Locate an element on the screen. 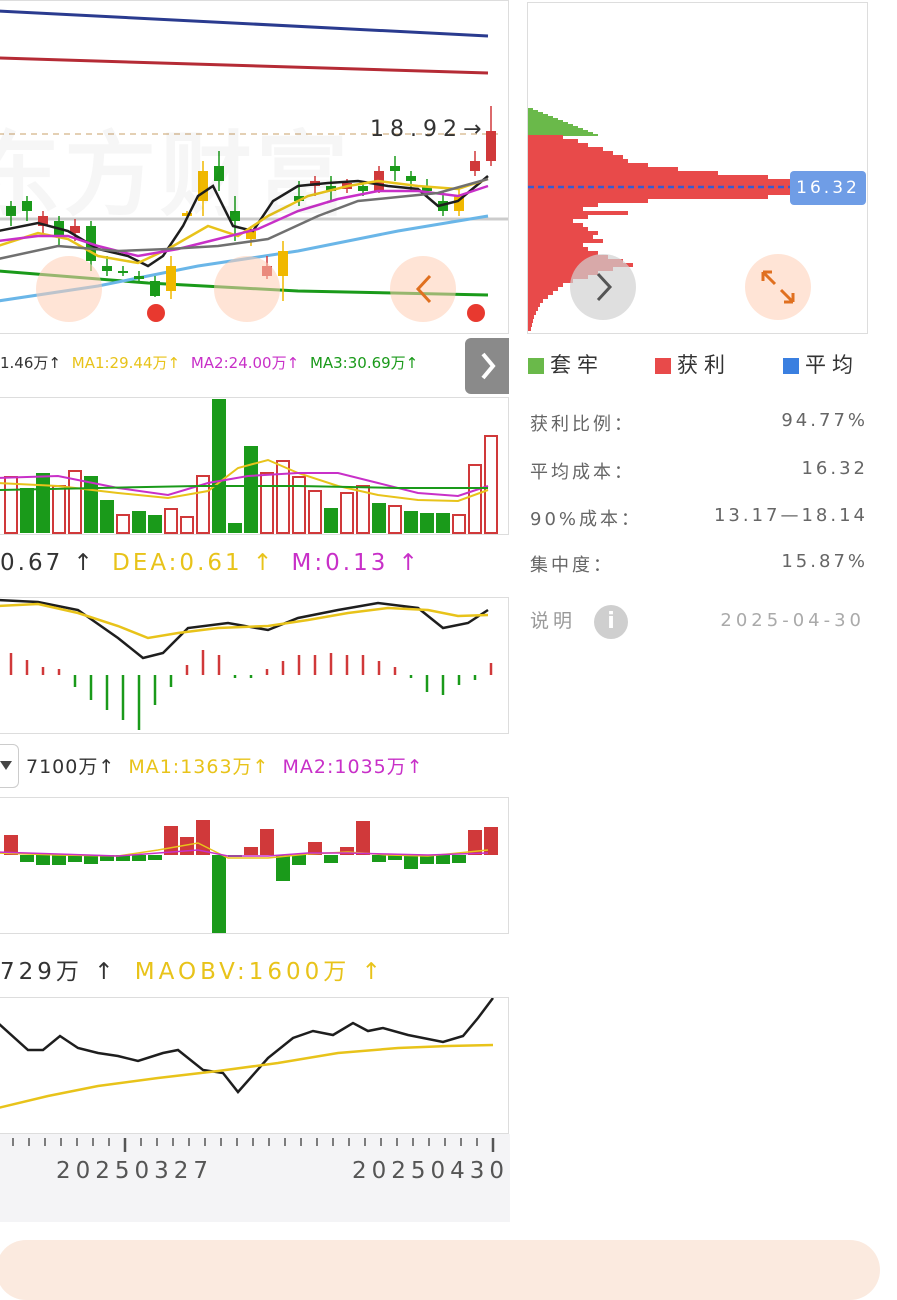 The width and height of the screenshot is (897, 1300). info-icon: i is located at coordinates (611, 622).